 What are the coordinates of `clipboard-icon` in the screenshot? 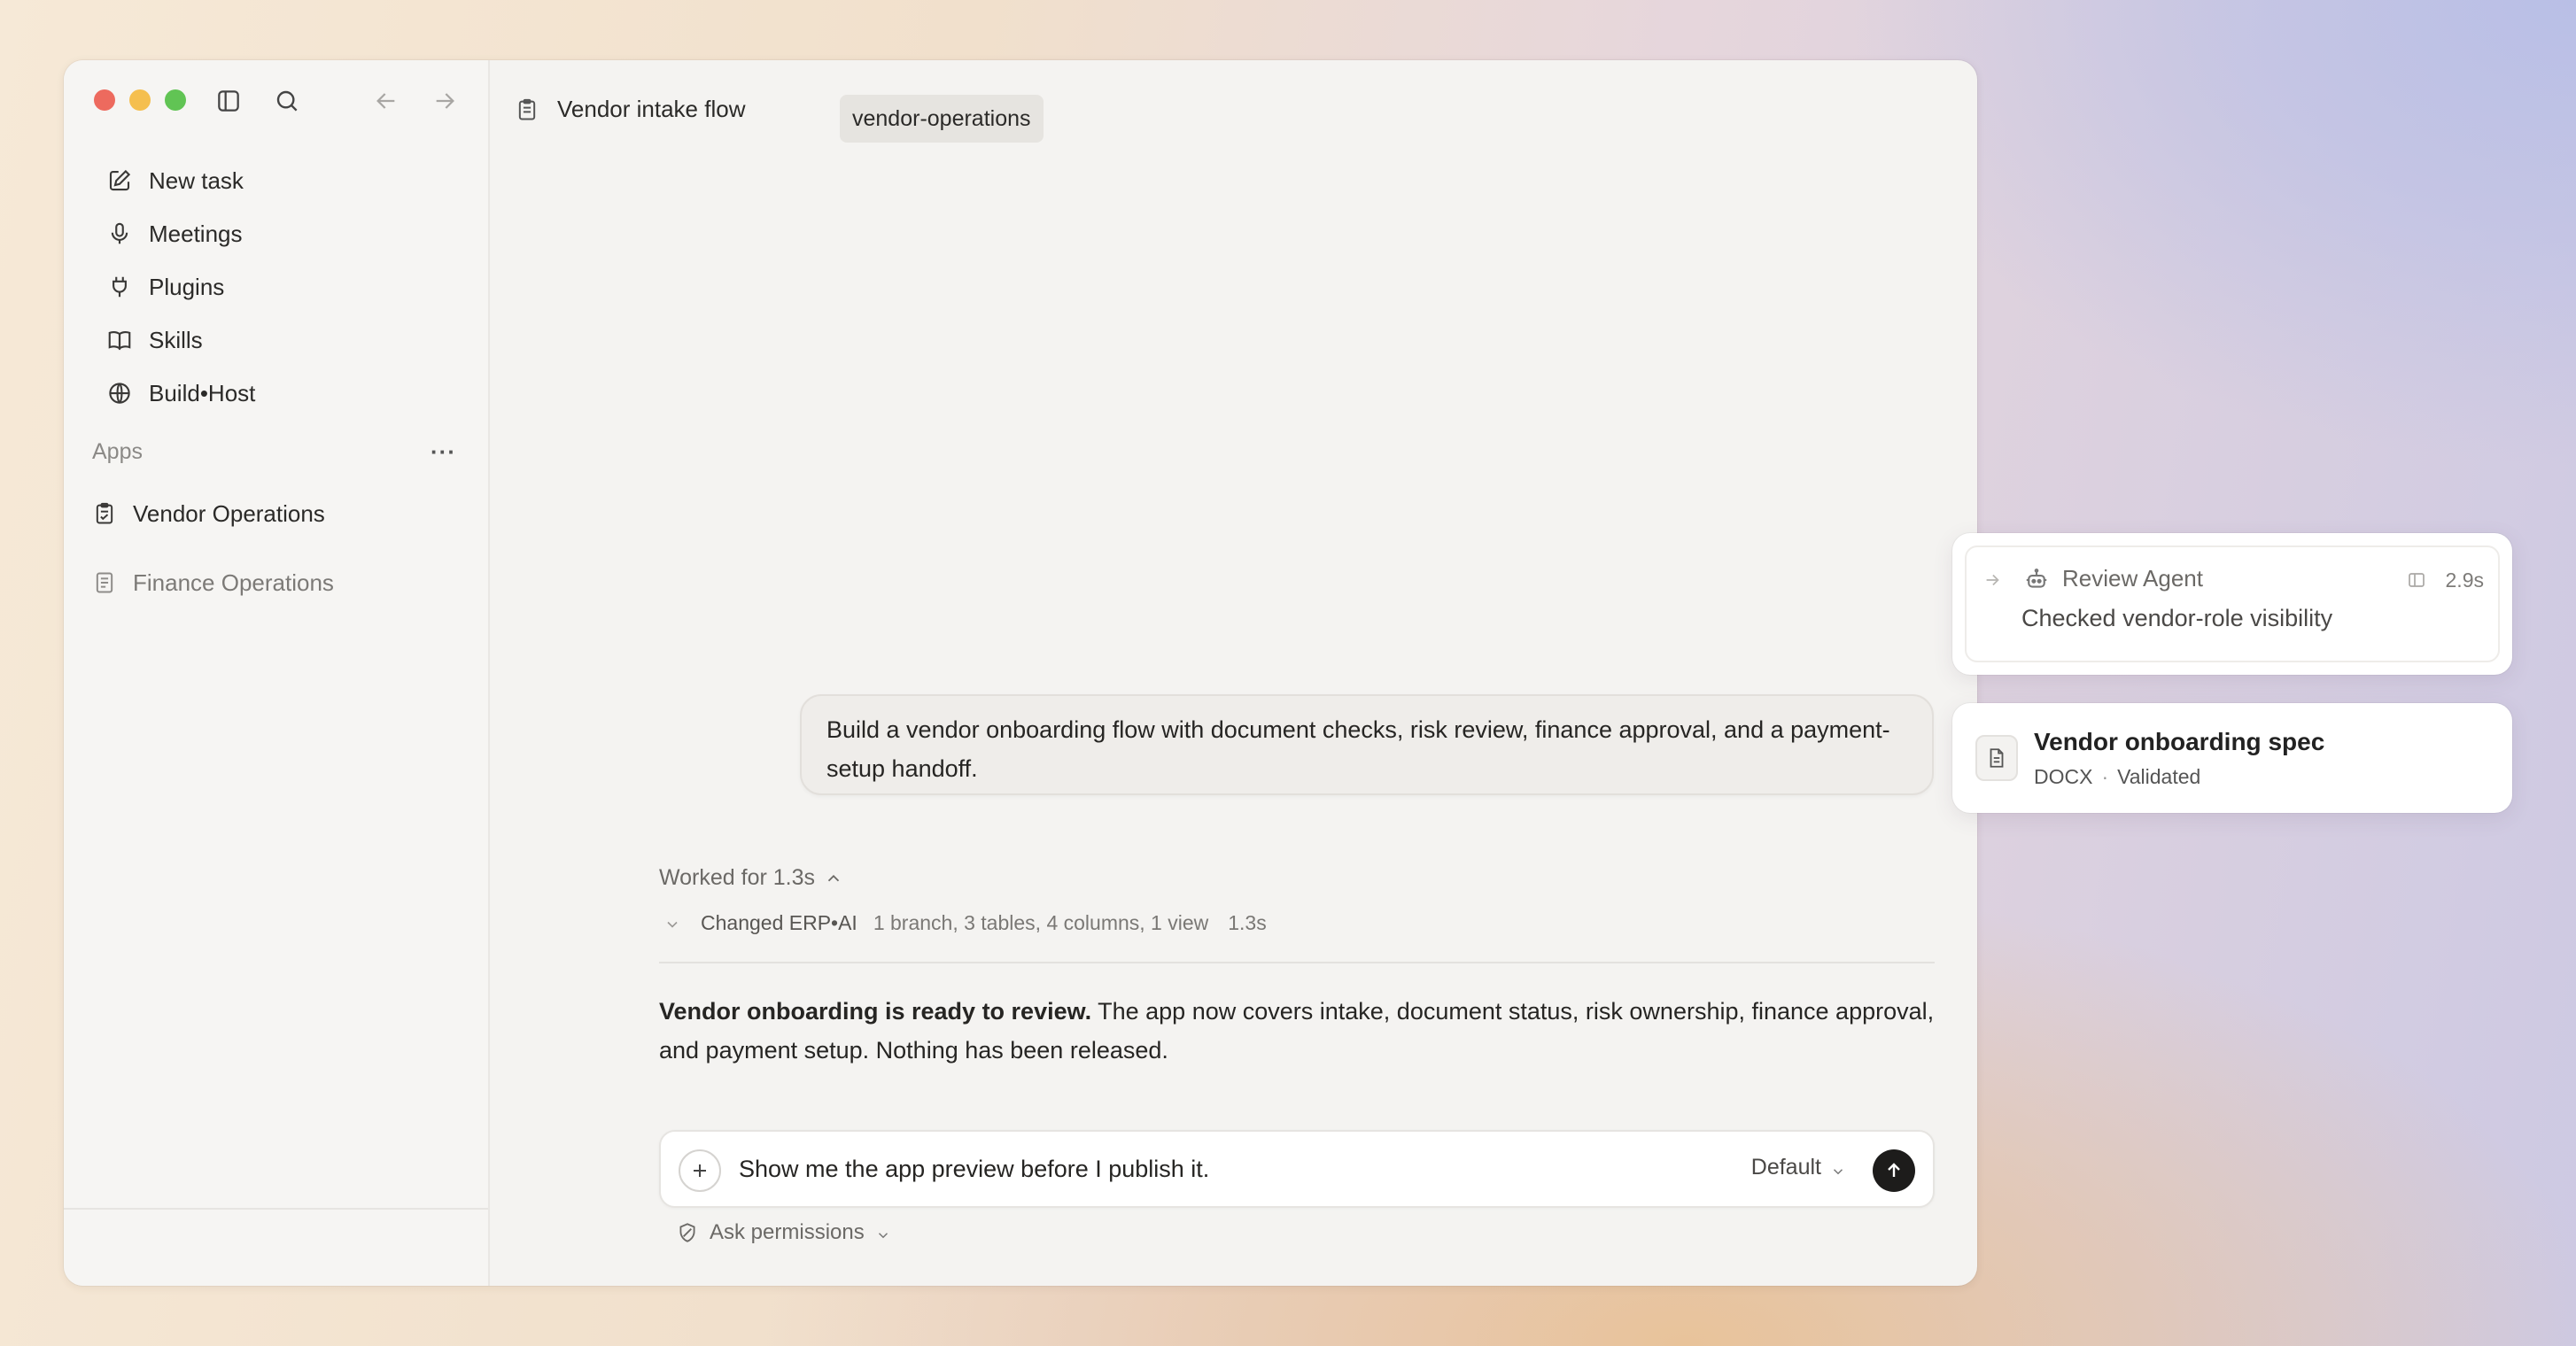 It's located at (527, 109).